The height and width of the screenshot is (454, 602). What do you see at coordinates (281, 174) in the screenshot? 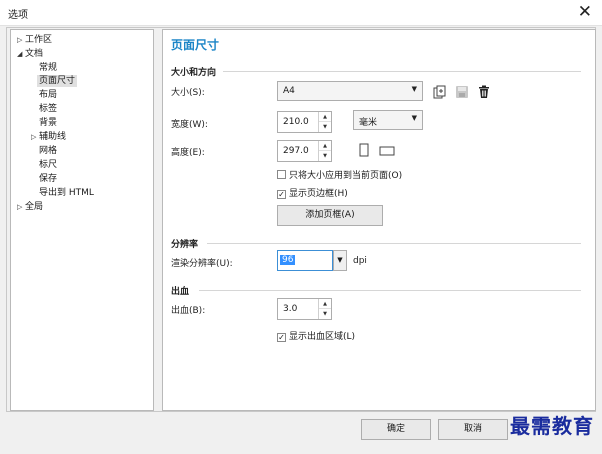
I see `checkbox-box` at bounding box center [281, 174].